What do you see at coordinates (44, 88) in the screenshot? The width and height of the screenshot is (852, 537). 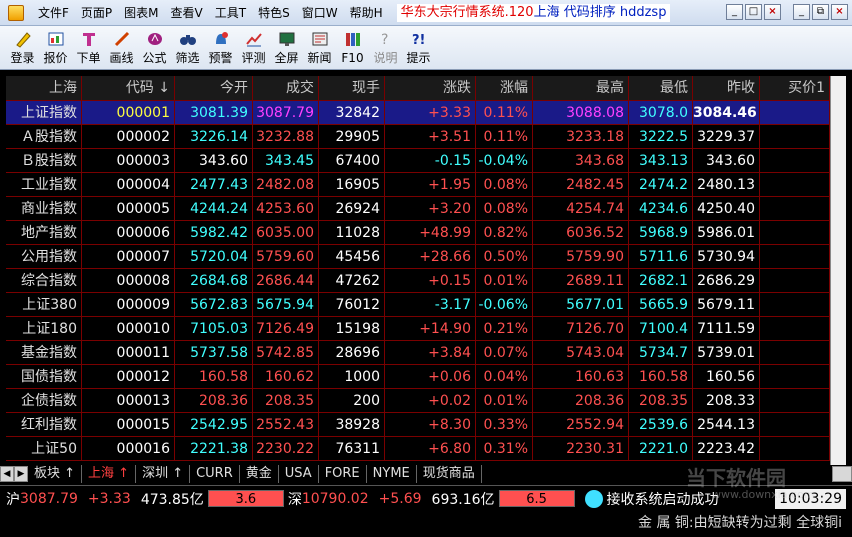 I see `header-market: 上海` at bounding box center [44, 88].